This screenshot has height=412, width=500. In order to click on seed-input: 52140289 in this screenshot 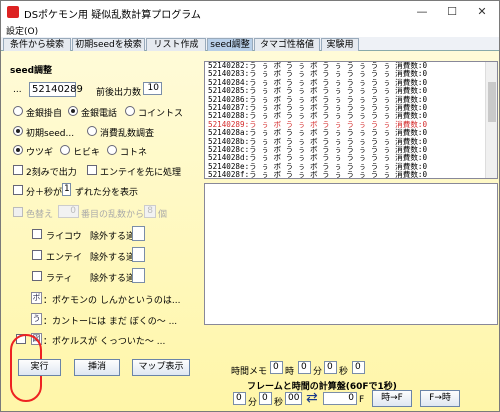, I will do `click(56, 89)`.